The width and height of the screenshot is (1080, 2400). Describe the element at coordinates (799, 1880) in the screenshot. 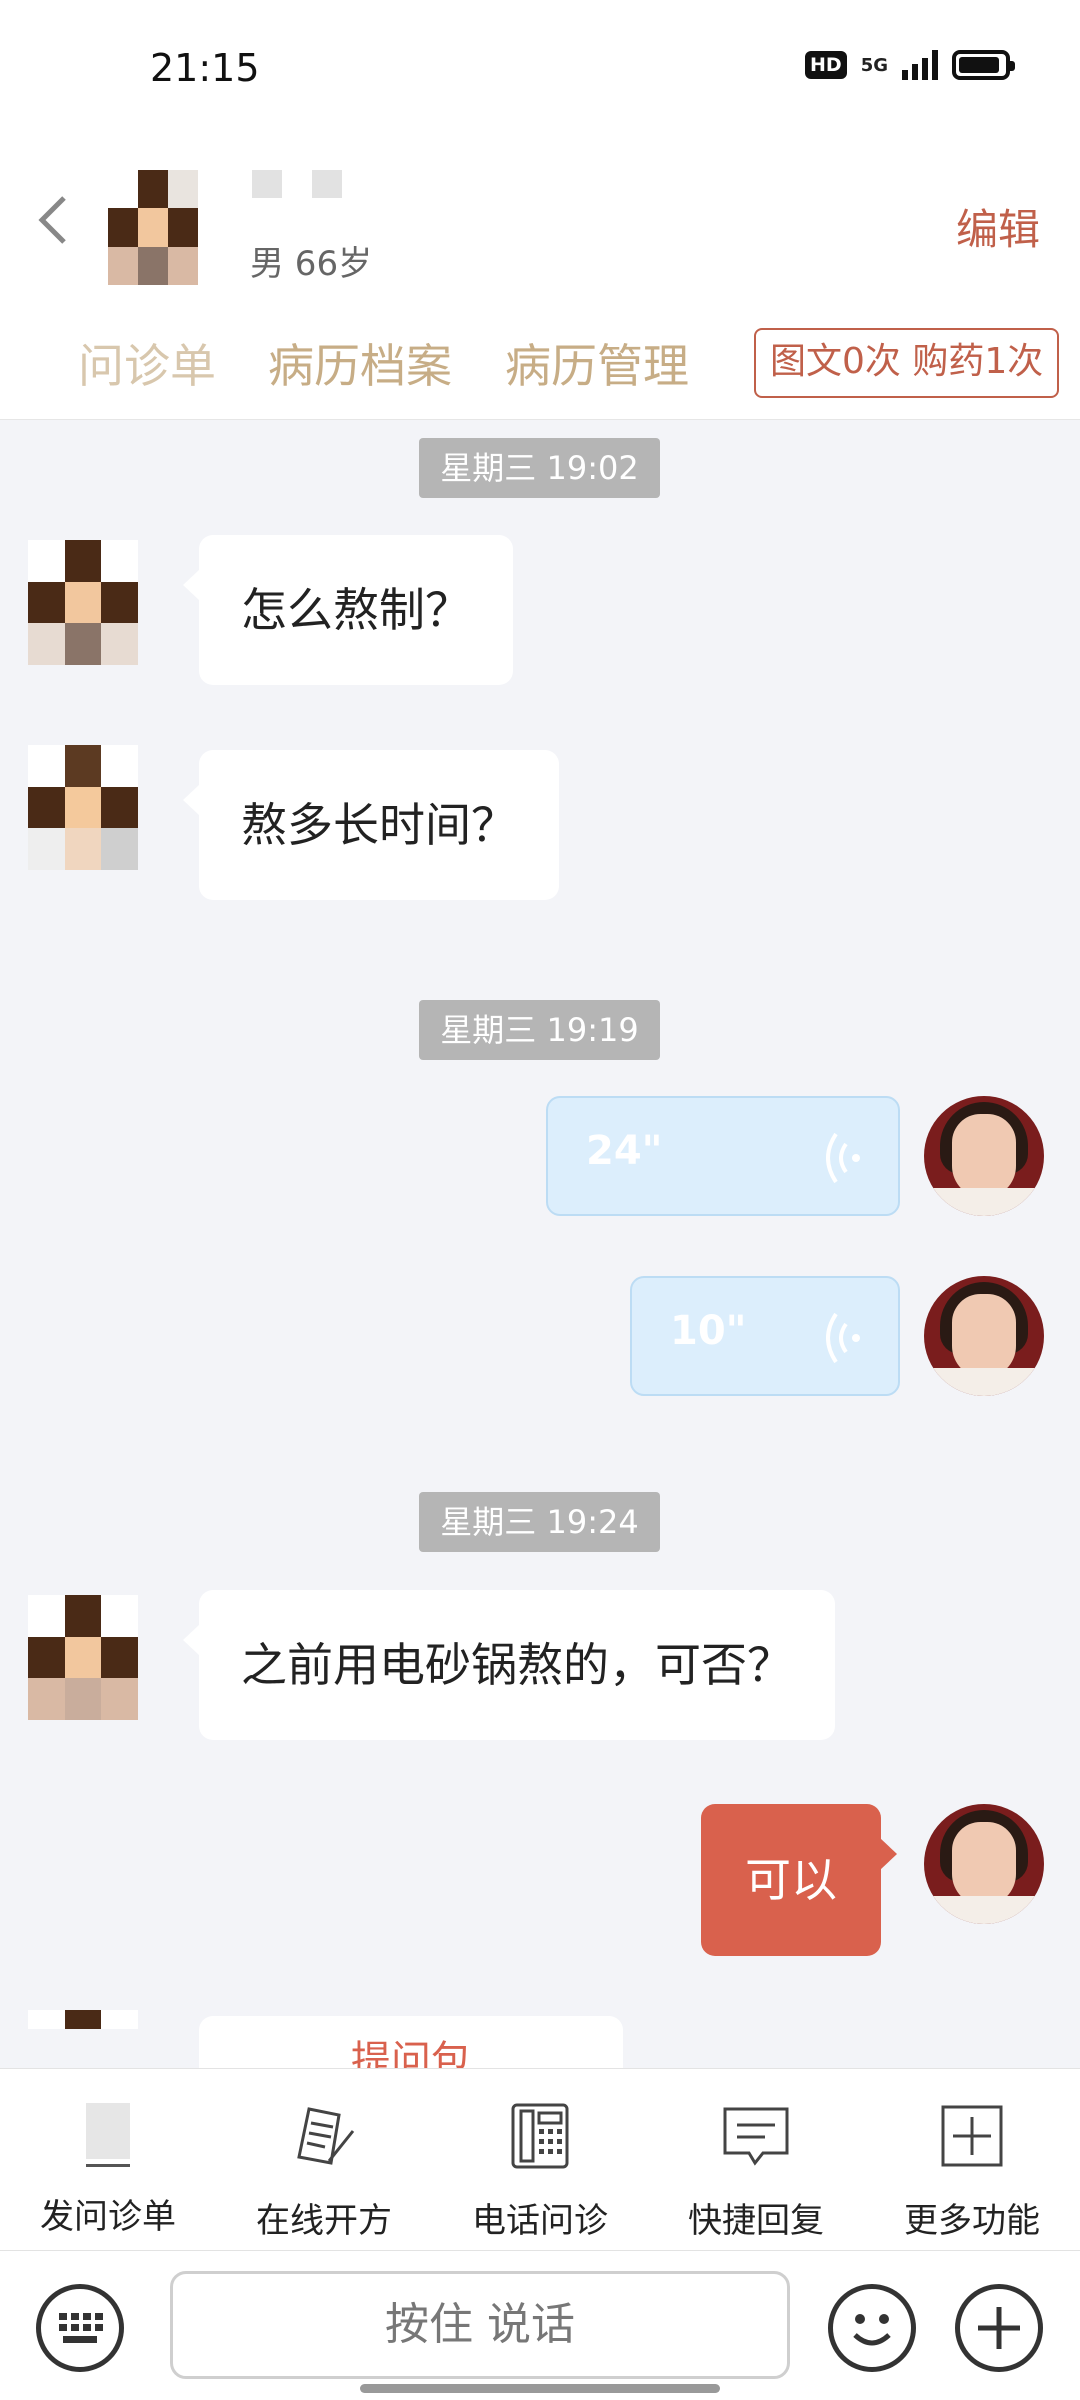

I see `message-bubble-doctor: 可以` at that location.